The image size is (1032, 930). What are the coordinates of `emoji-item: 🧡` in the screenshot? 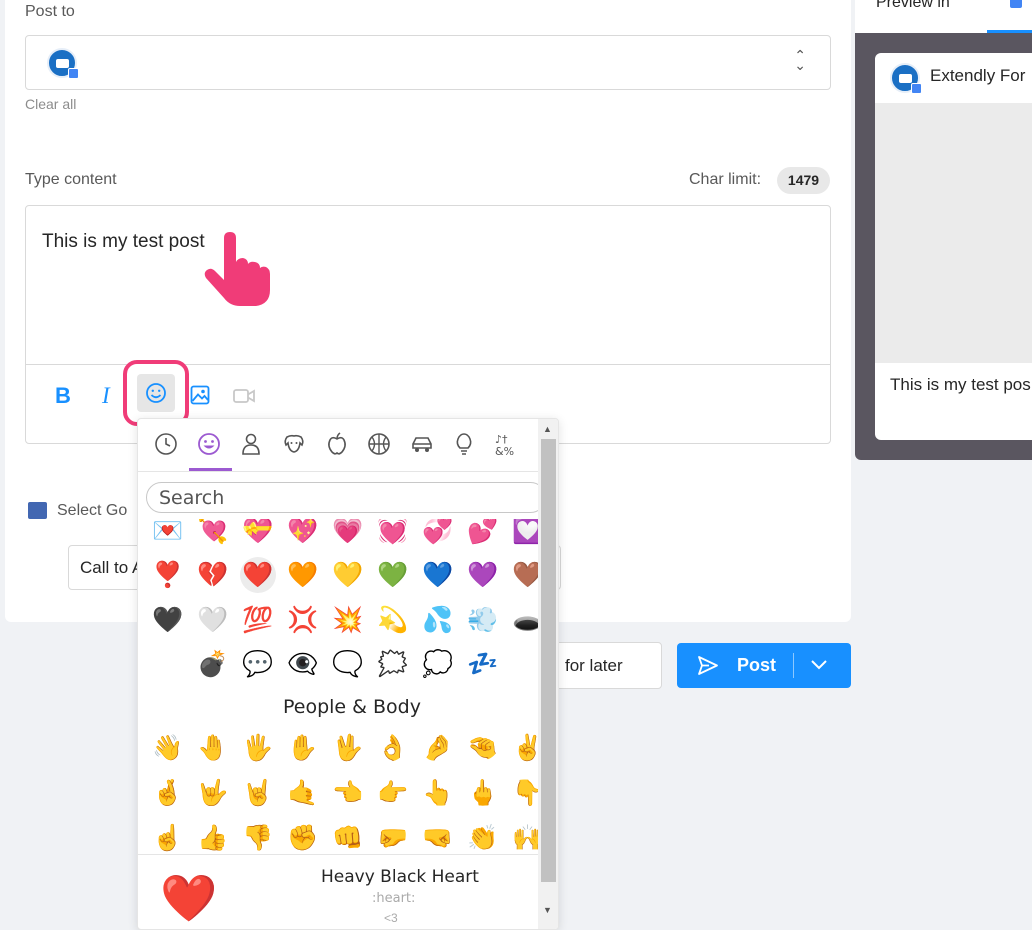 It's located at (303, 575).